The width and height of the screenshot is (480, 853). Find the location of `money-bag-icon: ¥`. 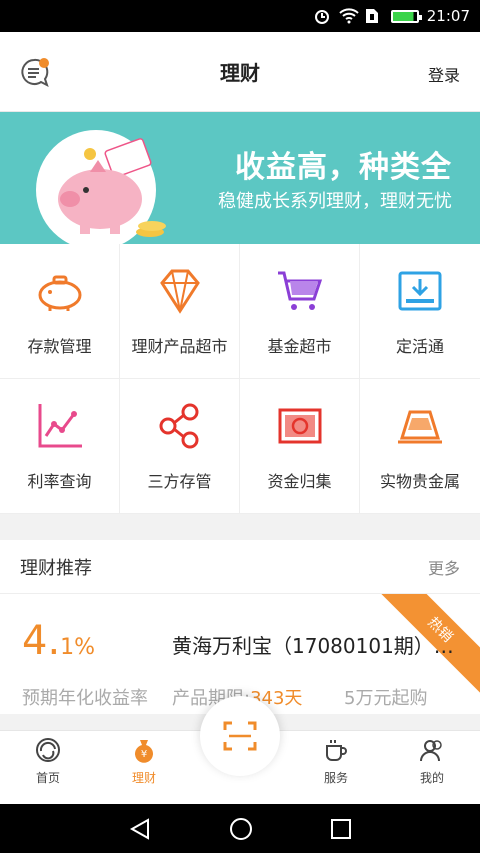

money-bag-icon: ¥ is located at coordinates (144, 751).